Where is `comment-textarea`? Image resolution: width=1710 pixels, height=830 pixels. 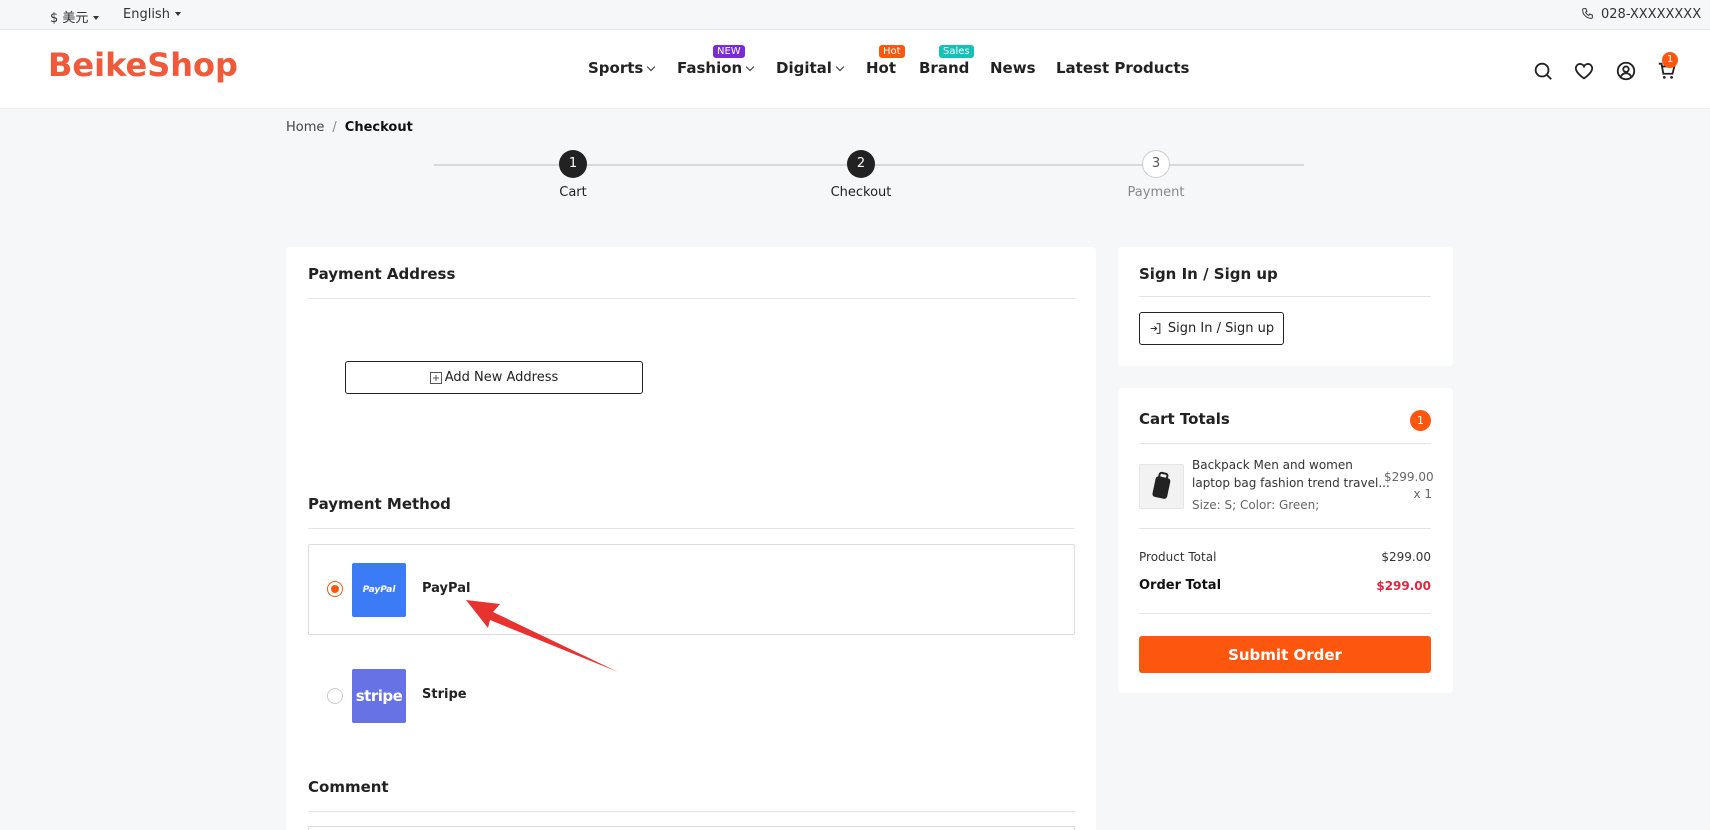 comment-textarea is located at coordinates (691, 828).